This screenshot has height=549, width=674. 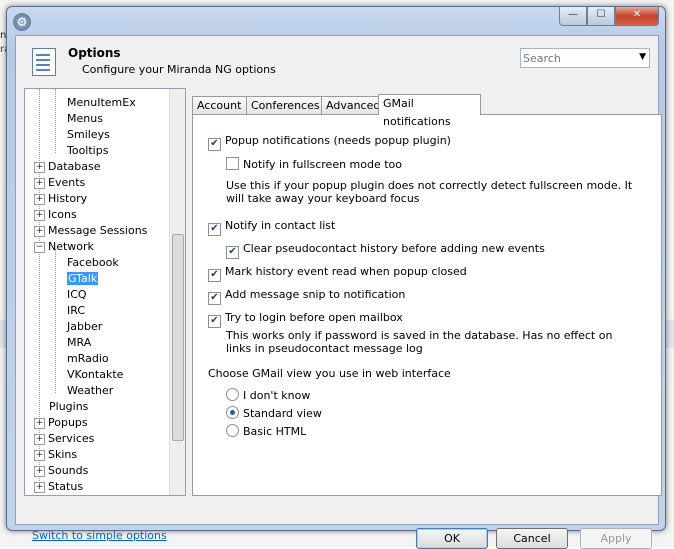 I want to click on tree-item-menuitemex: MenuItemEx, so click(x=101, y=103).